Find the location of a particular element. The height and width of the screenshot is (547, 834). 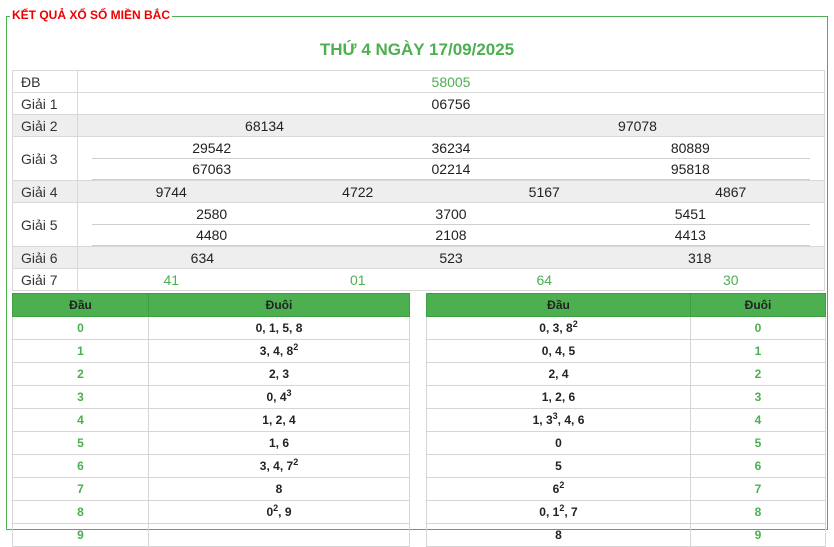

prize-g7-value: 64 is located at coordinates (544, 279).